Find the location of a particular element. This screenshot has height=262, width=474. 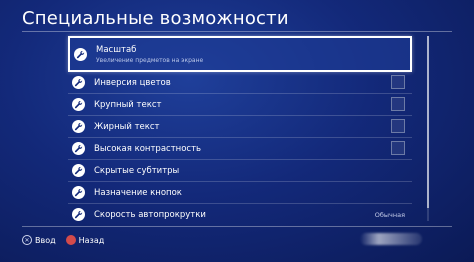

menu-item-label: Скрытые субтитры is located at coordinates (137, 170).